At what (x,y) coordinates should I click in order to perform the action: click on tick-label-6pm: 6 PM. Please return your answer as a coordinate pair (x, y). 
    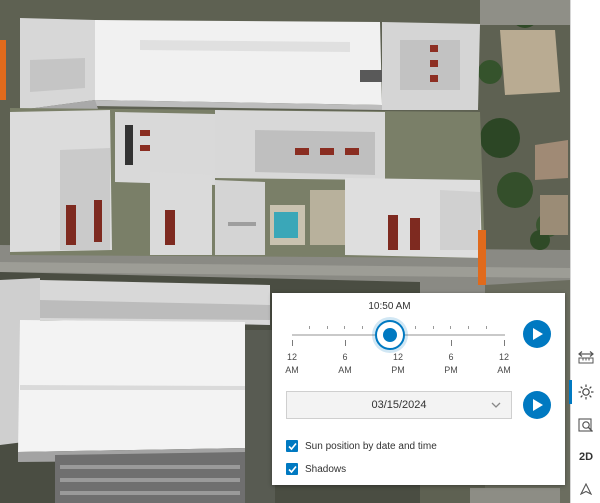
    Looking at the image, I should click on (451, 363).